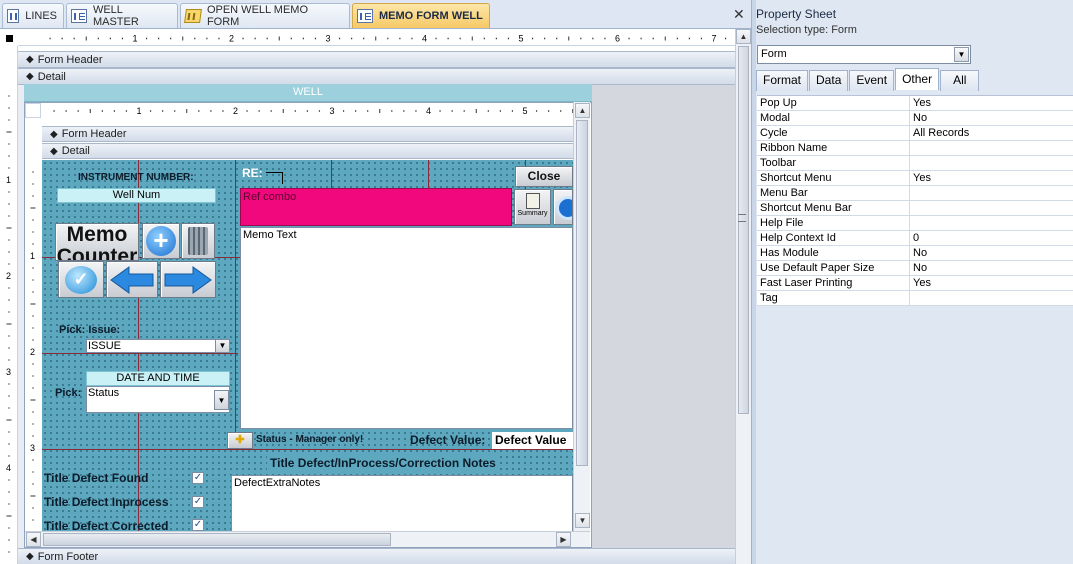 This screenshot has height=564, width=1073. What do you see at coordinates (70, 59) in the screenshot?
I see `section-label: Form Header` at bounding box center [70, 59].